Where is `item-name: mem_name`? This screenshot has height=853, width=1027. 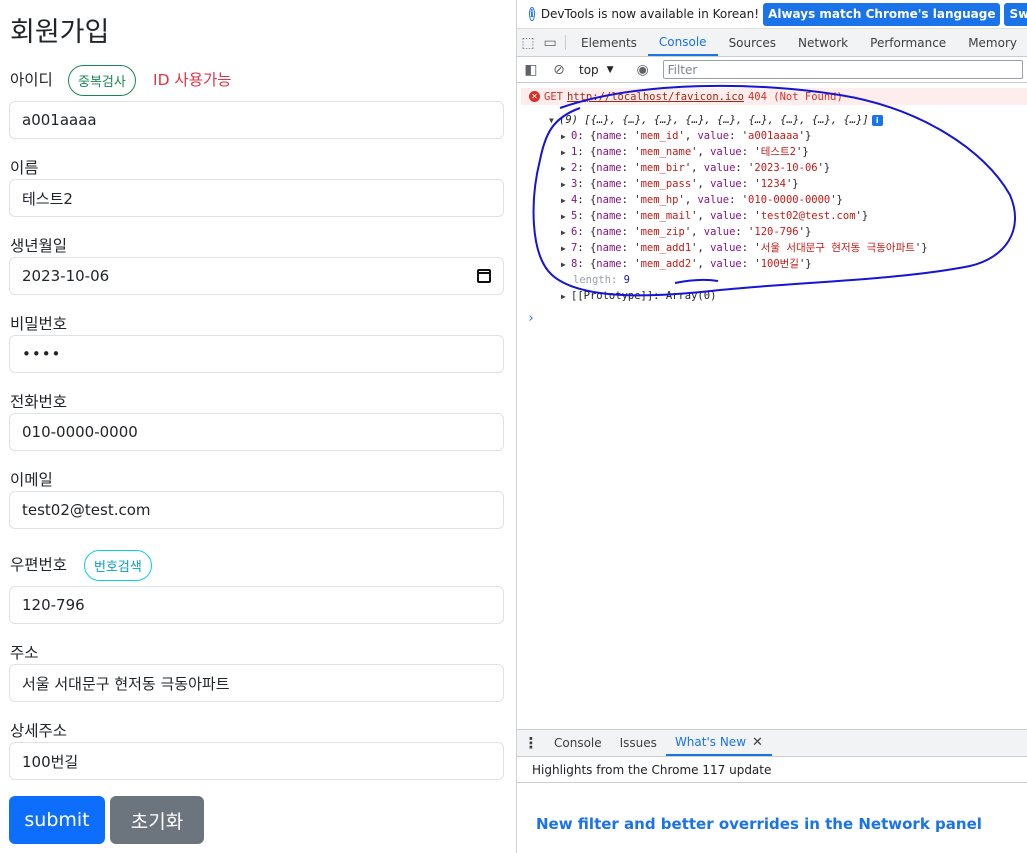
item-name: mem_name is located at coordinates (666, 152).